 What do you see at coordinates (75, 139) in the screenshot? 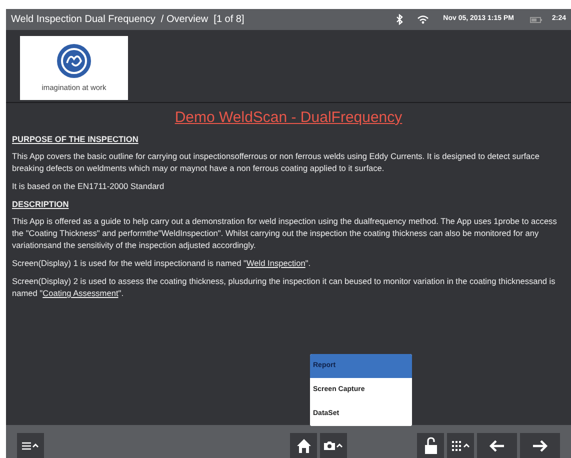
I see `section-heading: PURPOSE OF THE INSPECTION` at bounding box center [75, 139].